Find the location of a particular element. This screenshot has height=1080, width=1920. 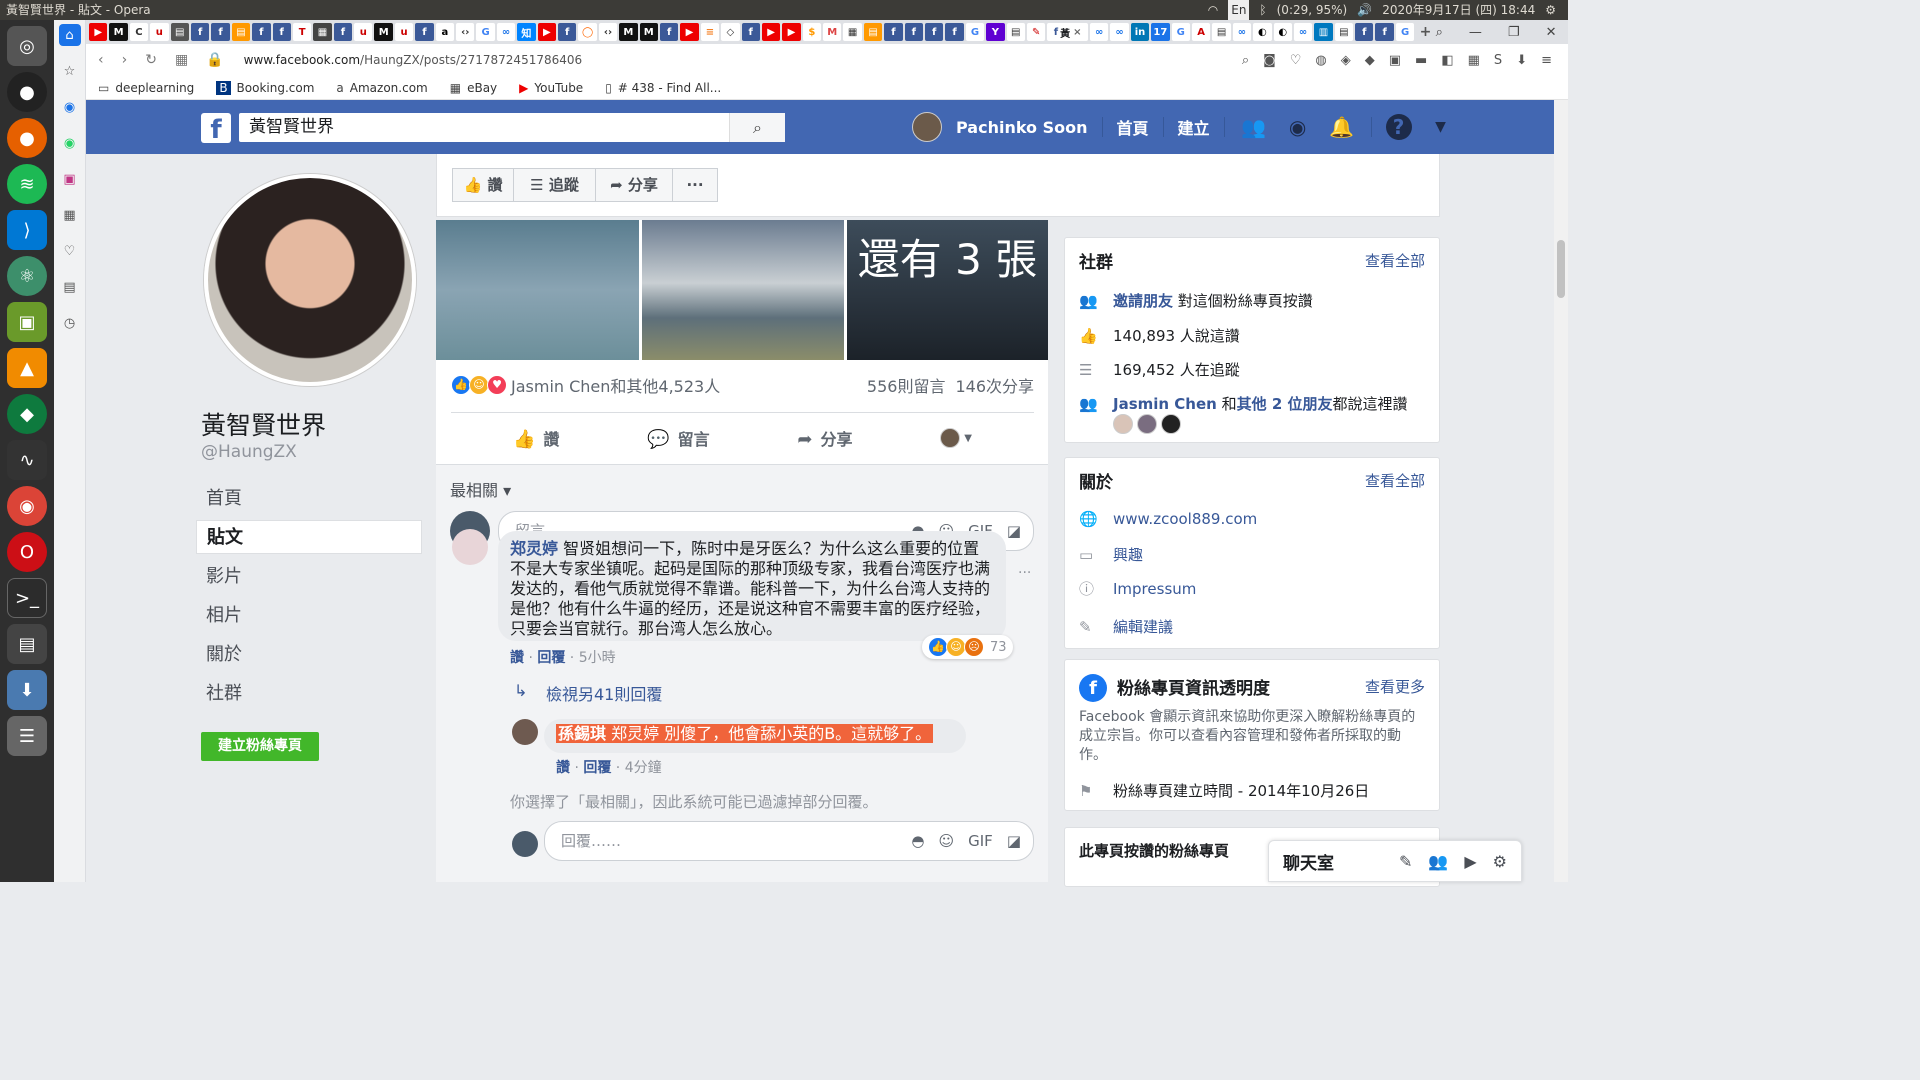

tab-facebook-10: f is located at coordinates (893, 32).